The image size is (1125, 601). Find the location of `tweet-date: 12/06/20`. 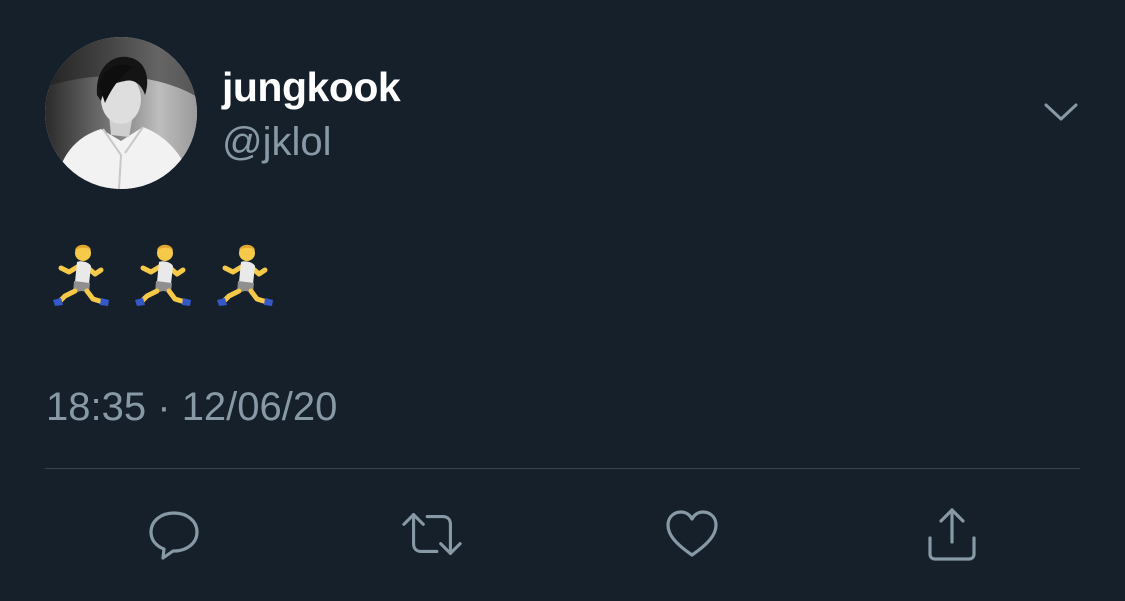

tweet-date: 12/06/20 is located at coordinates (259, 407).